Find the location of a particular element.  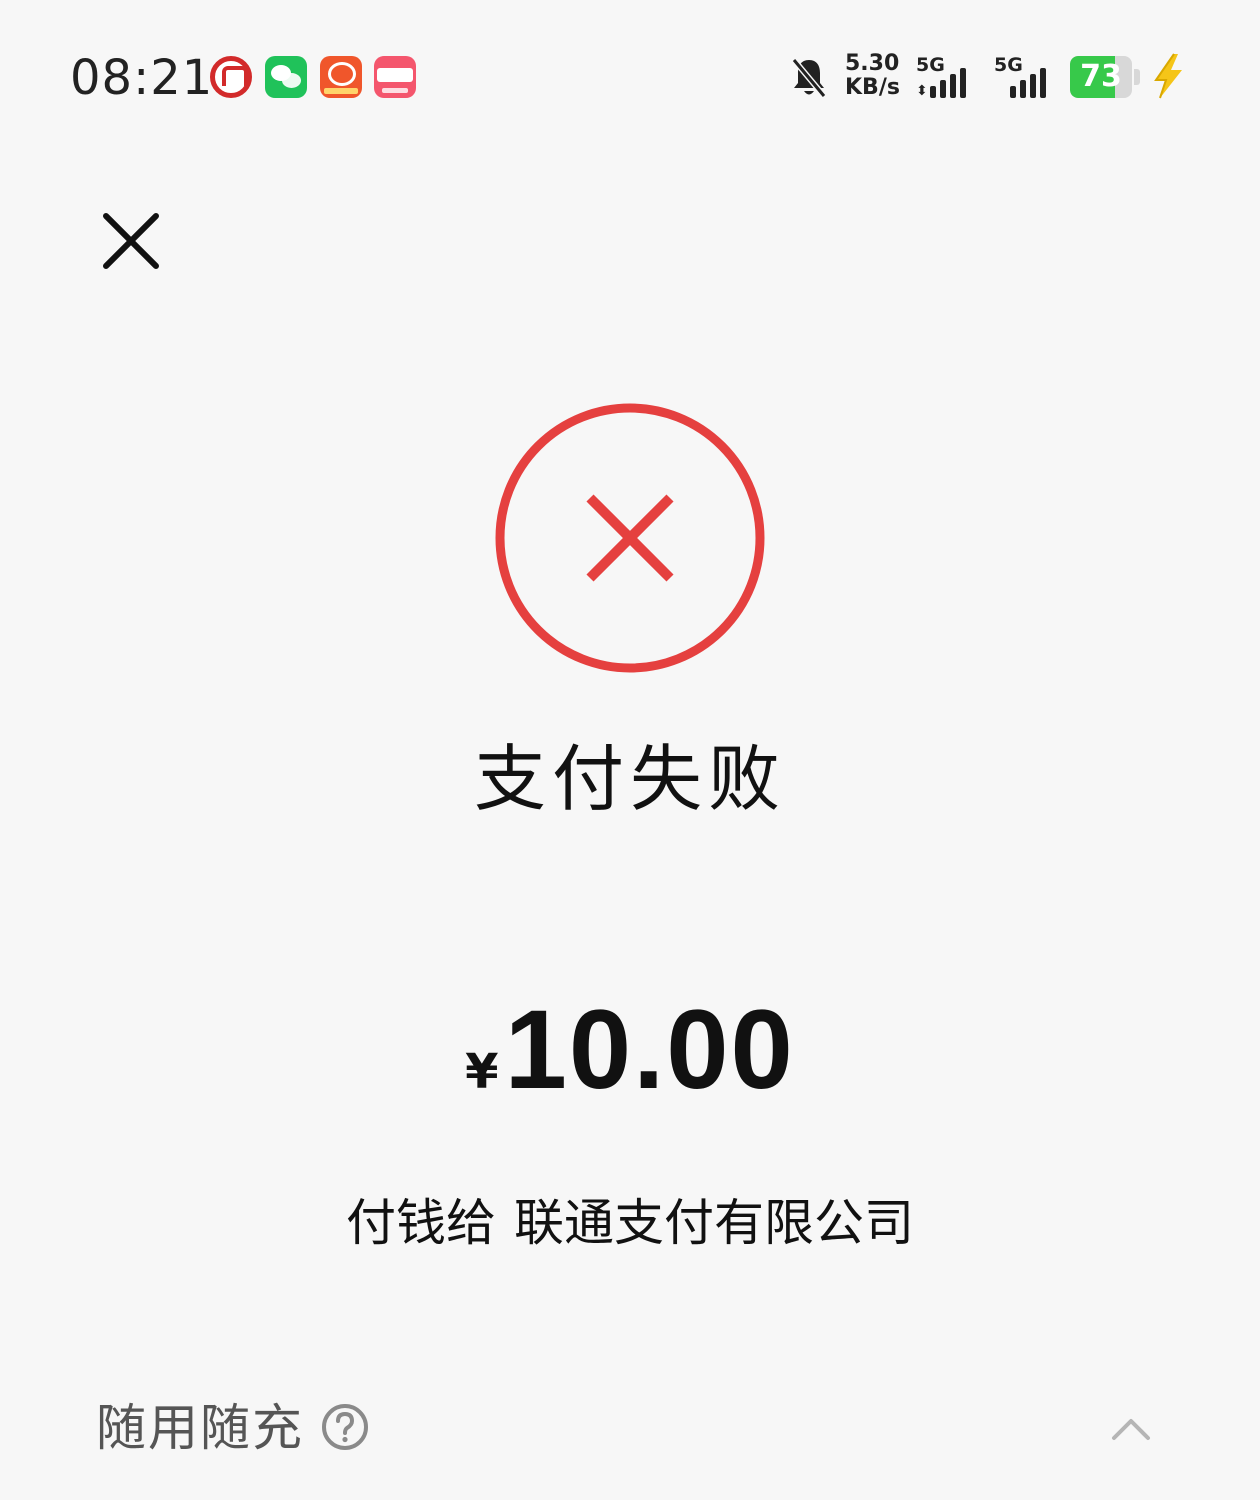

battery-level: 73 is located at coordinates (1101, 76).